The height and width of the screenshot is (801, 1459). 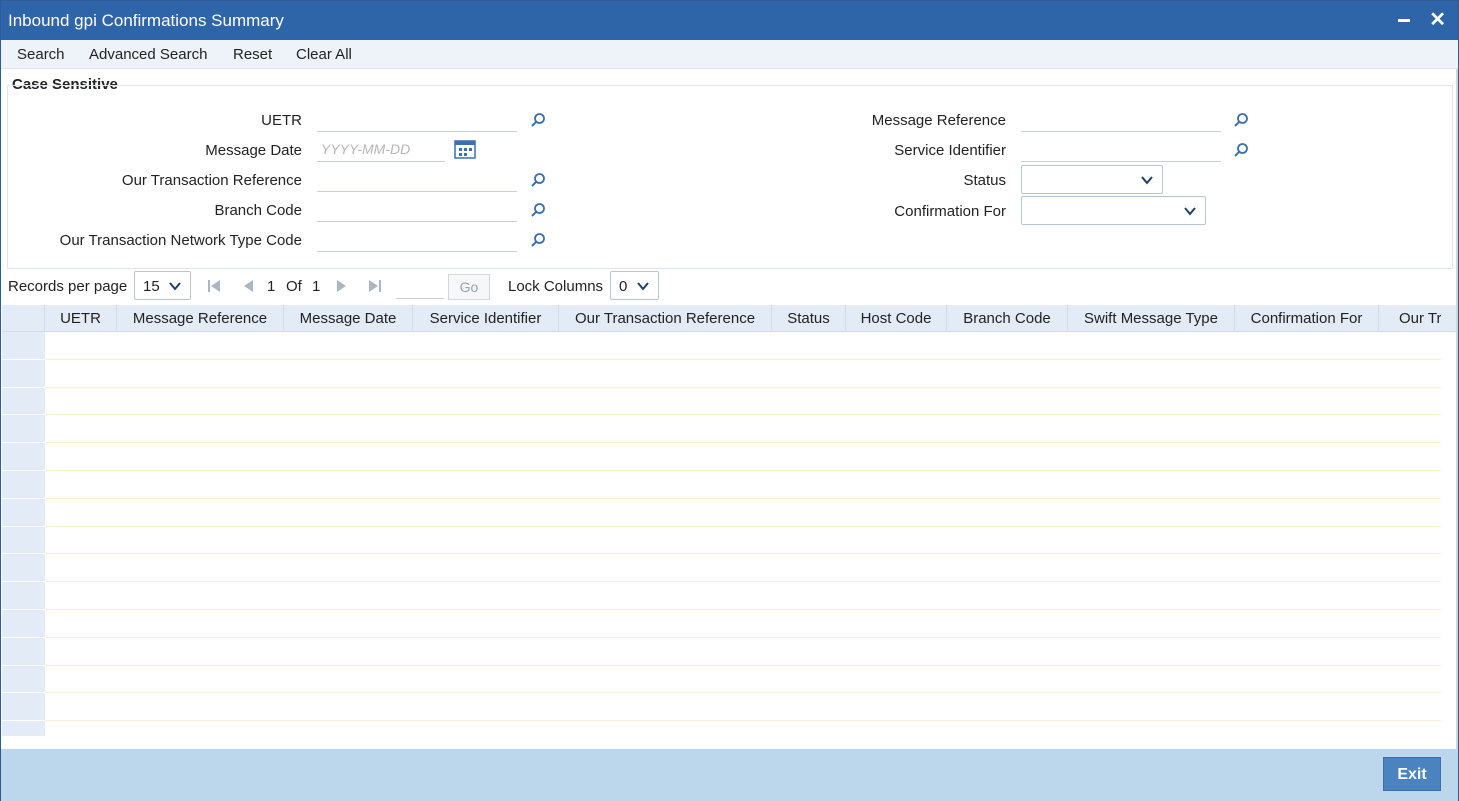 What do you see at coordinates (214, 286) in the screenshot?
I see `first-page-icon` at bounding box center [214, 286].